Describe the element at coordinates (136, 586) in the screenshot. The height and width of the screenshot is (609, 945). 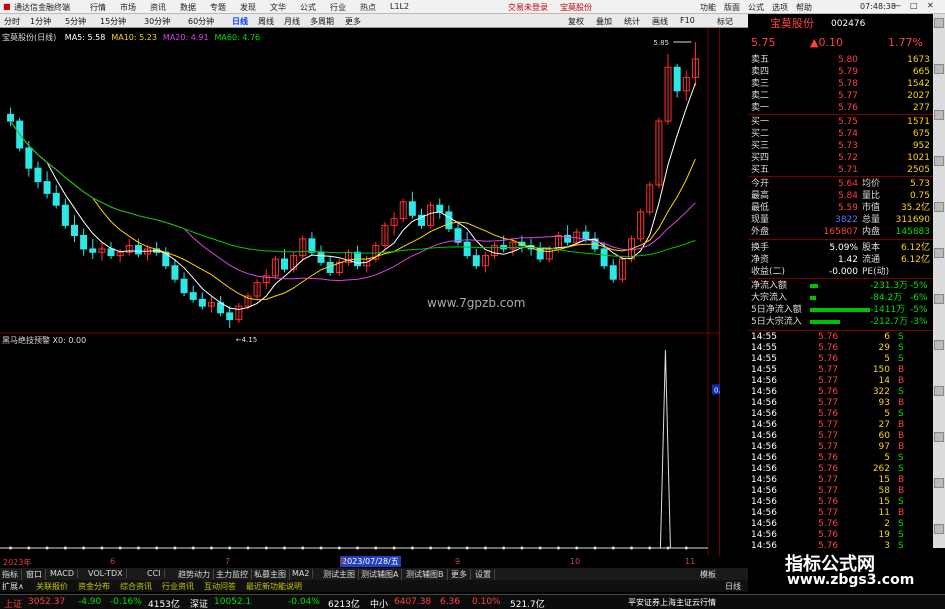
I see `extension-tab: 综合资讯` at that location.